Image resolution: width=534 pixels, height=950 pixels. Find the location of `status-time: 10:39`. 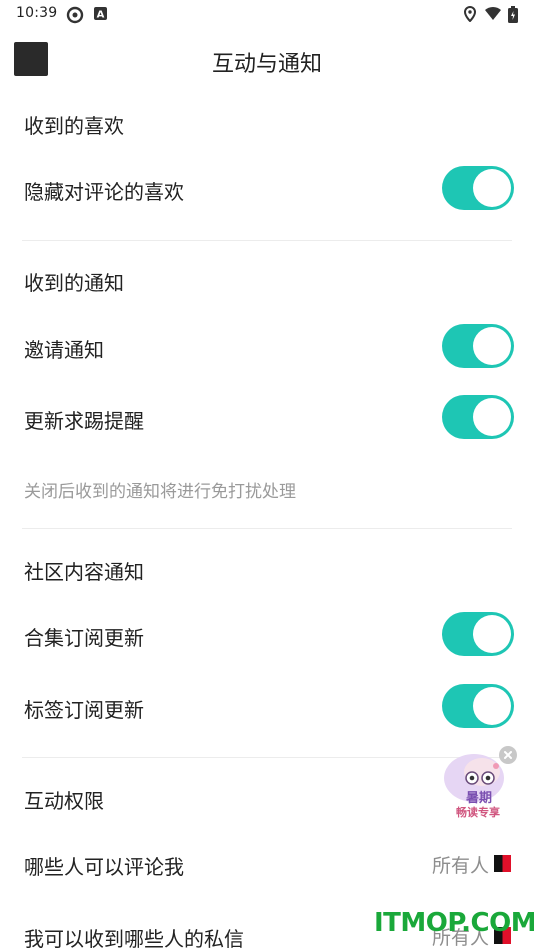

status-time: 10:39 is located at coordinates (37, 13).